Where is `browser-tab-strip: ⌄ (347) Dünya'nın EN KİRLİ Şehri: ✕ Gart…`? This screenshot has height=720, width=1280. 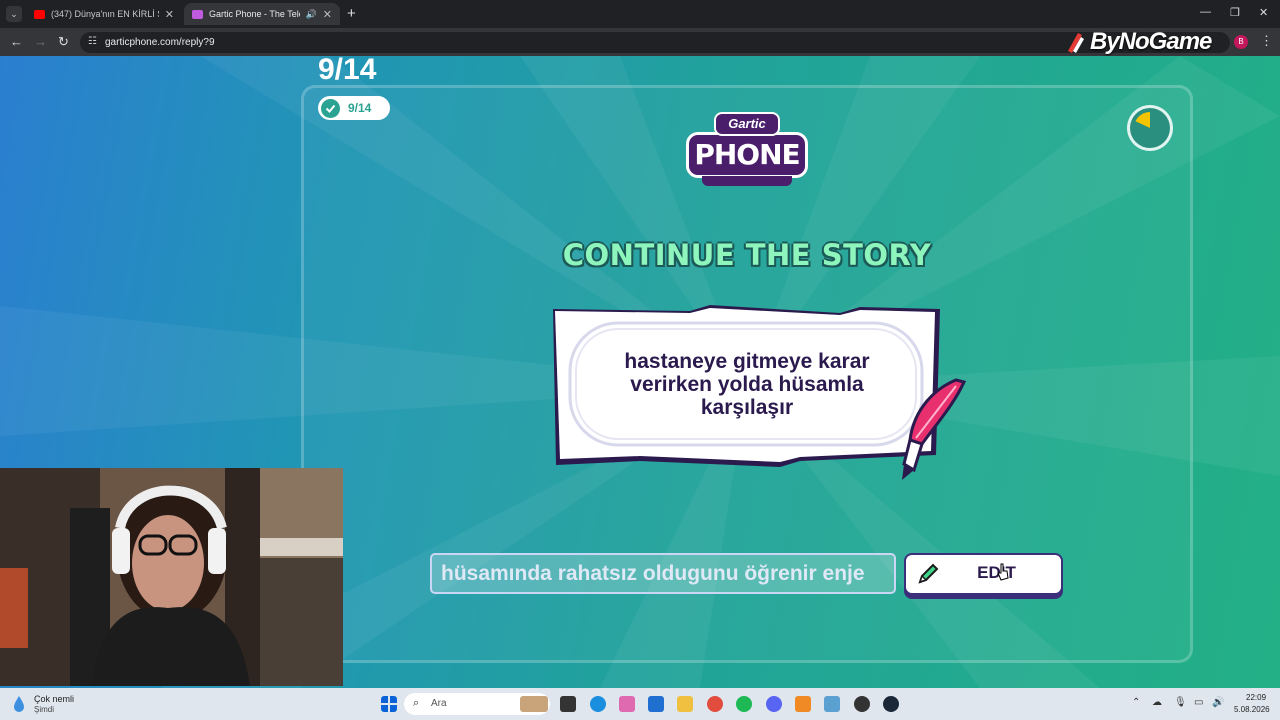
browser-tab-strip: ⌄ (347) Dünya'nın EN KİRLİ Şehri: ✕ Gart… is located at coordinates (640, 14).